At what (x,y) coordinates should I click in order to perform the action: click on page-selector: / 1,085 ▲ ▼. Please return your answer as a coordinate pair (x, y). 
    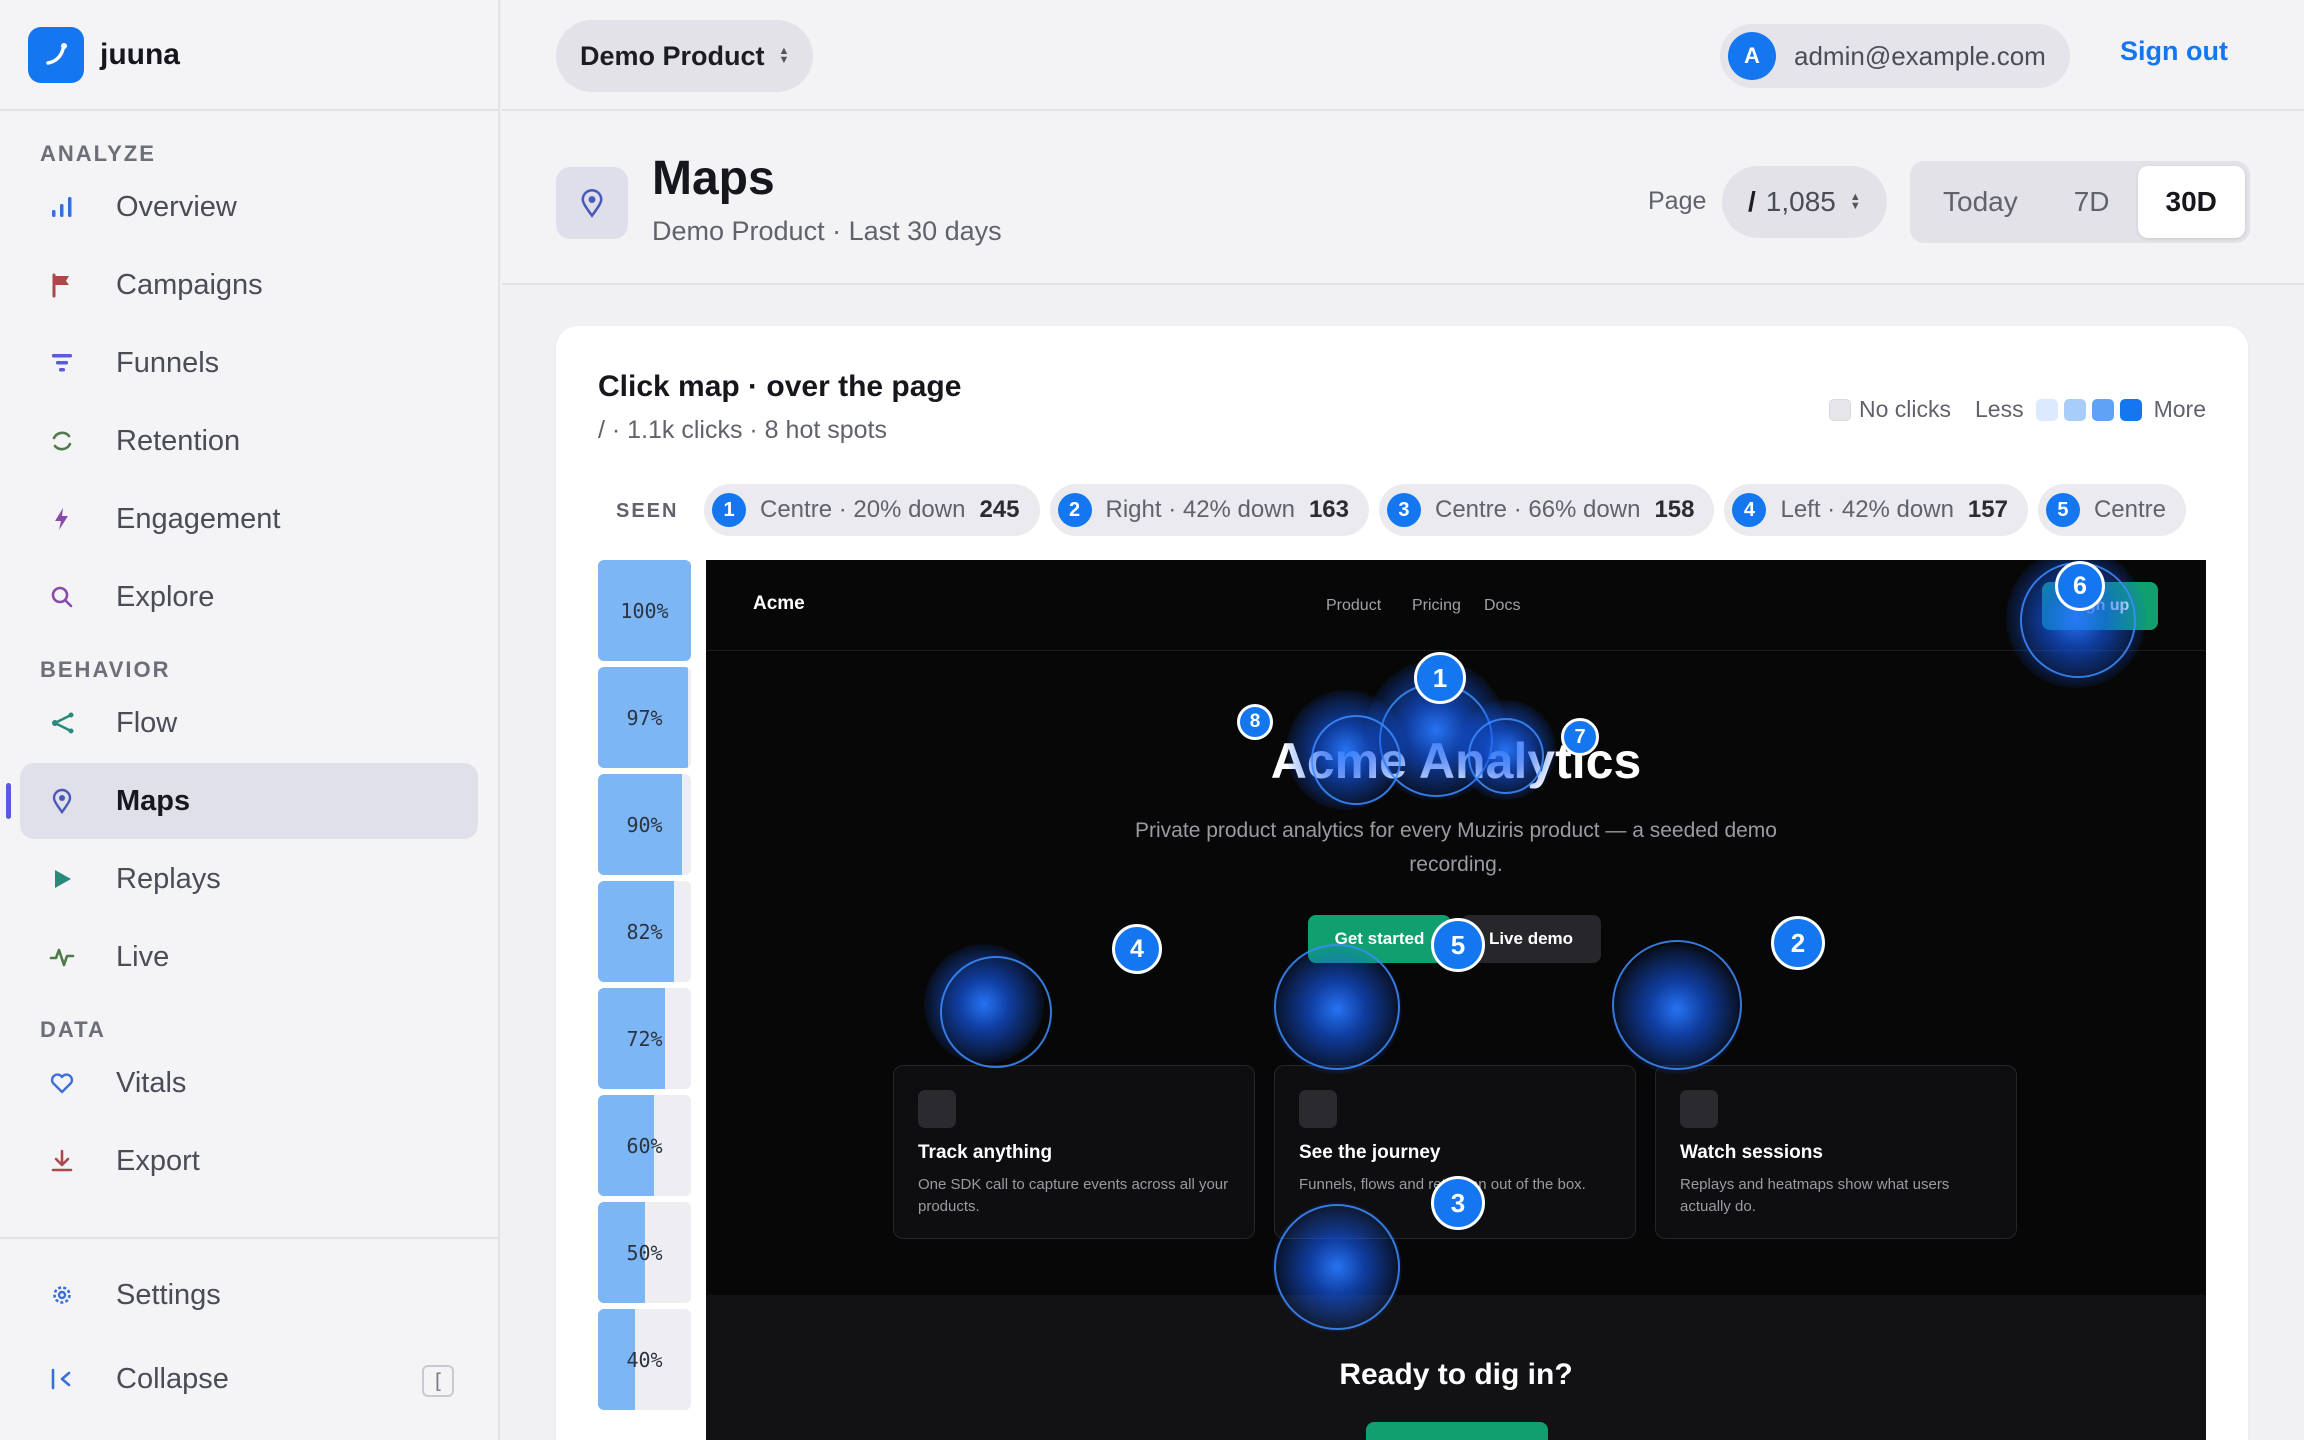
    Looking at the image, I should click on (1804, 202).